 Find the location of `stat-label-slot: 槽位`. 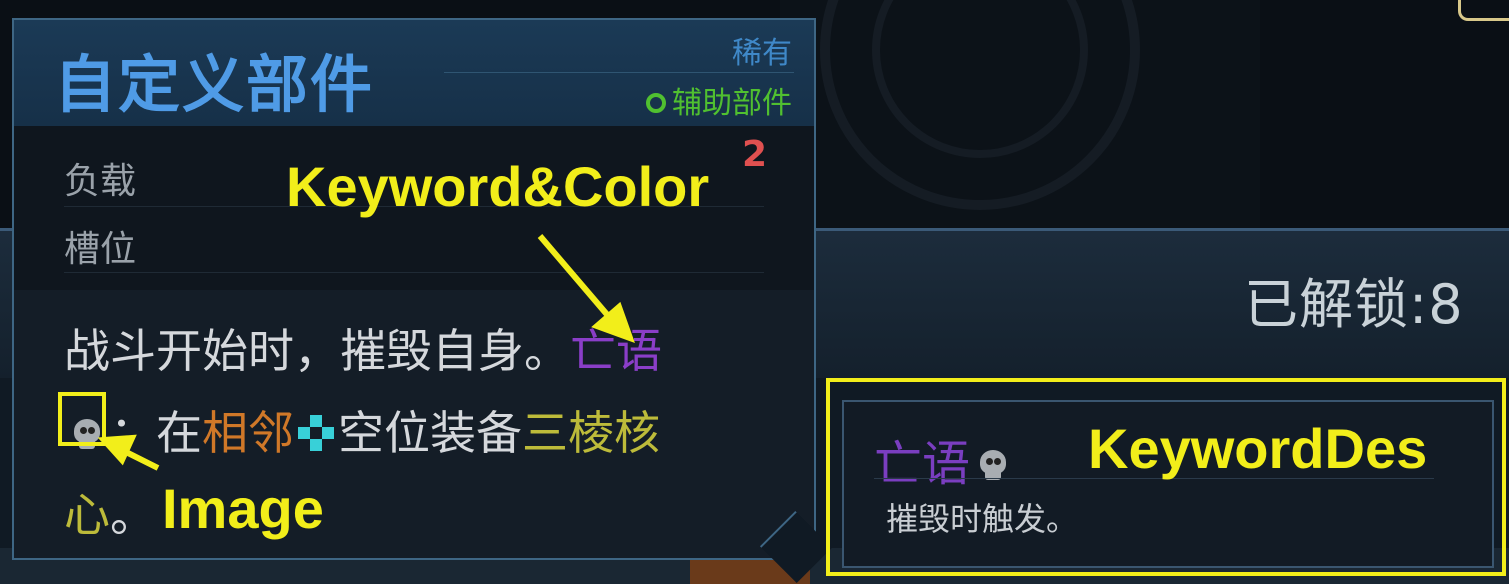

stat-label-slot: 槽位 is located at coordinates (100, 249).